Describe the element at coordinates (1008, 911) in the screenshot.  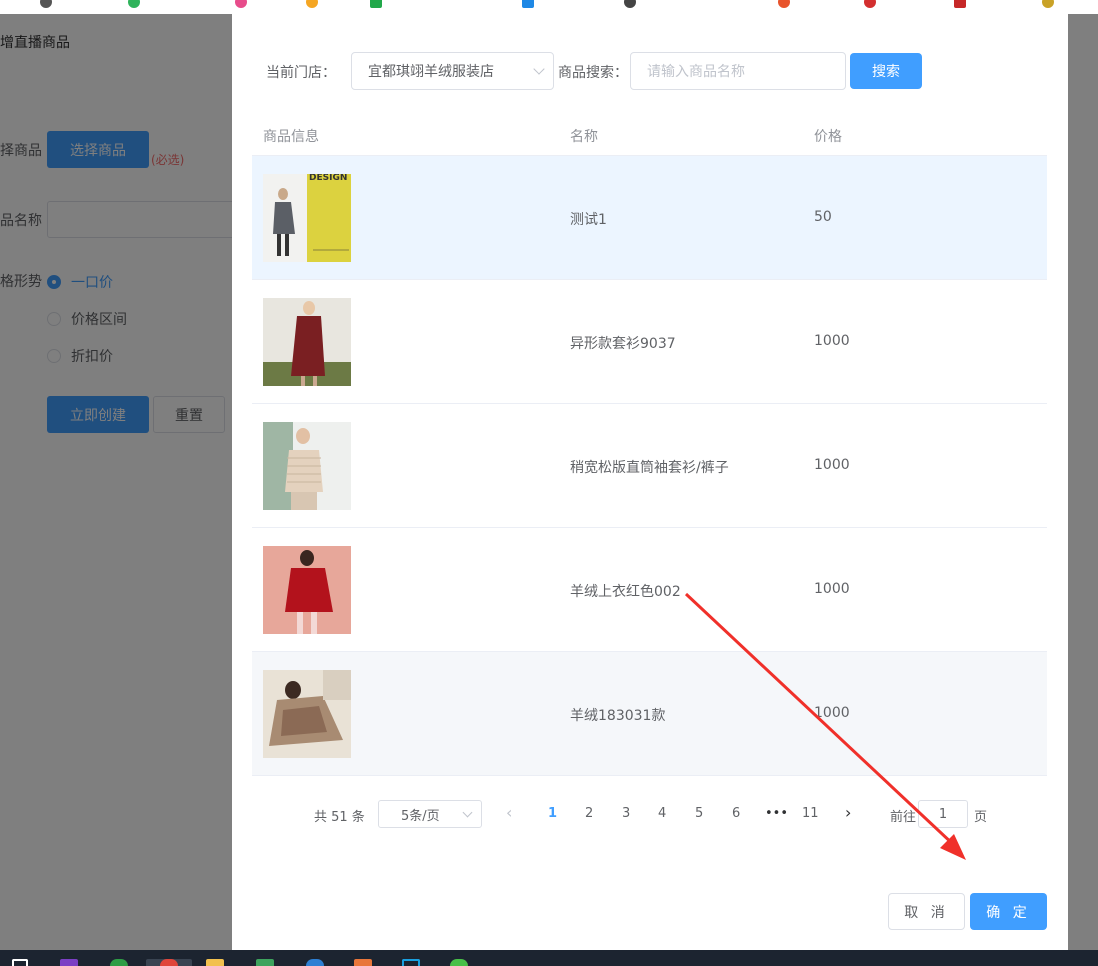
I see `confirm-button: 确 定` at that location.